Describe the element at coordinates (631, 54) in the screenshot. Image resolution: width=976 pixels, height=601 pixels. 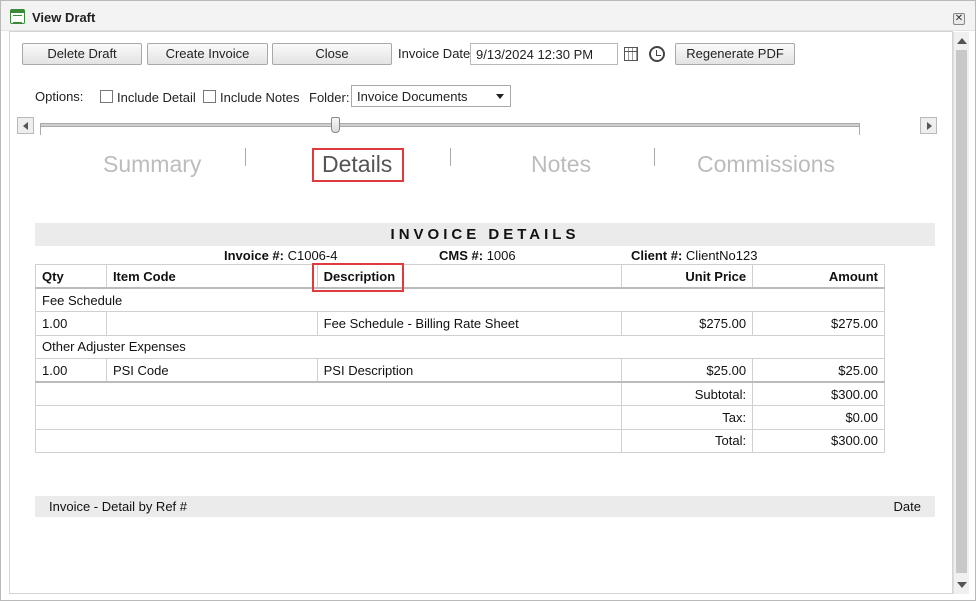
I see `calendar-icon` at that location.